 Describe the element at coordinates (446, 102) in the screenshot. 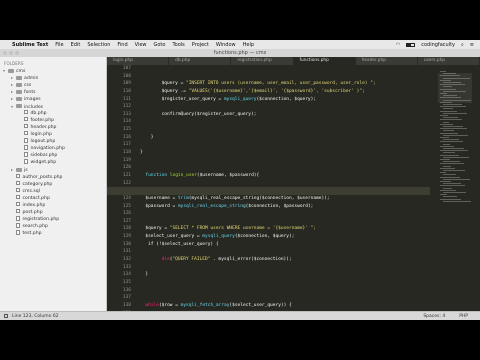

I see `minimap-line` at that location.